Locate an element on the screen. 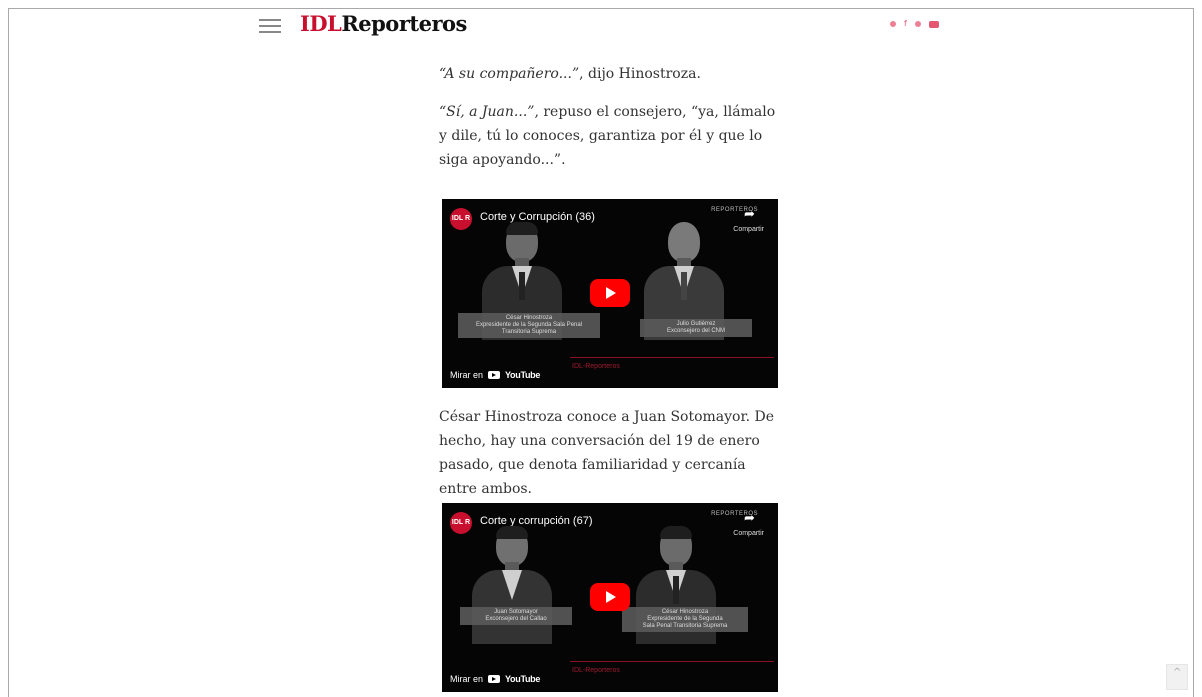 The height and width of the screenshot is (697, 1202). right-speaker-caption: Julio Gutiérrez Exconsejero del CNM is located at coordinates (696, 328).